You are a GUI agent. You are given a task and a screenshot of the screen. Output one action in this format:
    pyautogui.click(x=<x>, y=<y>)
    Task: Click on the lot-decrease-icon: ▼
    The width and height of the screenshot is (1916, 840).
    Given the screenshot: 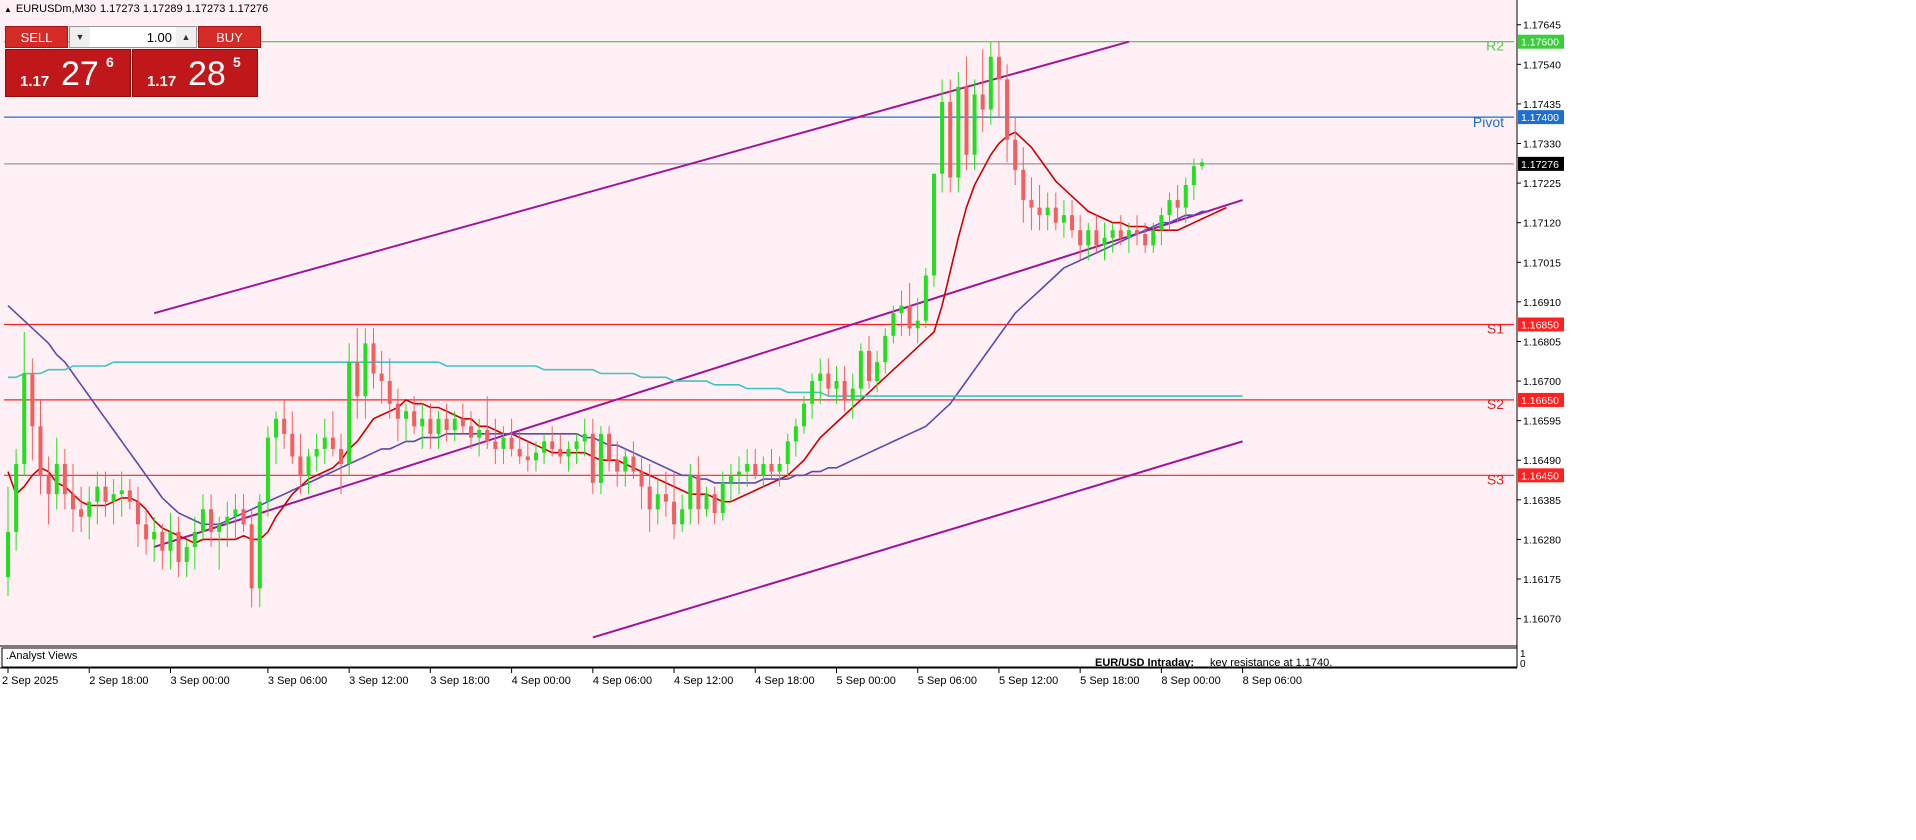 What is the action you would take?
    pyautogui.click(x=80, y=37)
    